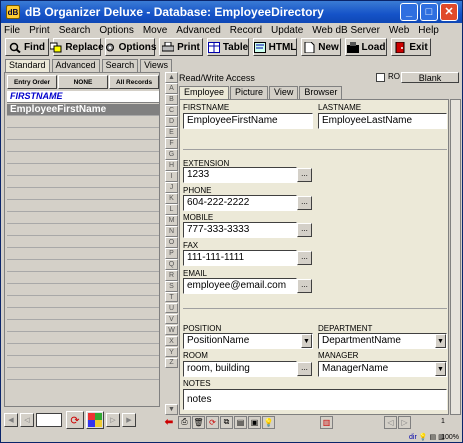 Image resolution: width=463 pixels, height=443 pixels. I want to click on department-select: DepartmentName, so click(382, 341).